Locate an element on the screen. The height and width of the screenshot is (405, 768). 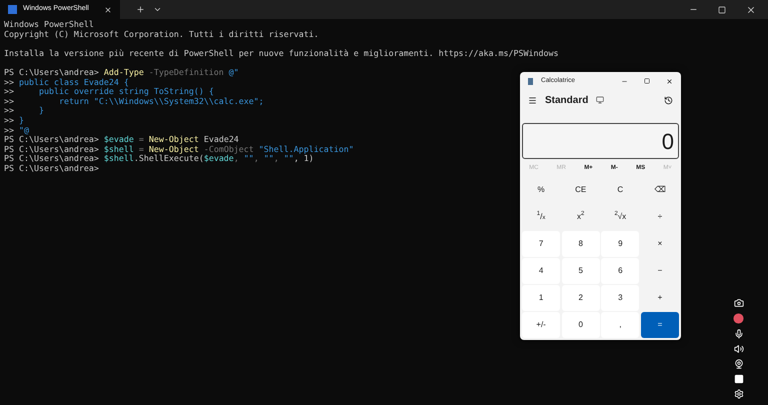
terminal-line: Installa la versione più recente di PowerShell per nuove funzionalità e miglioramenti. https://aka.ms/PSWindows is located at coordinates (281, 53).